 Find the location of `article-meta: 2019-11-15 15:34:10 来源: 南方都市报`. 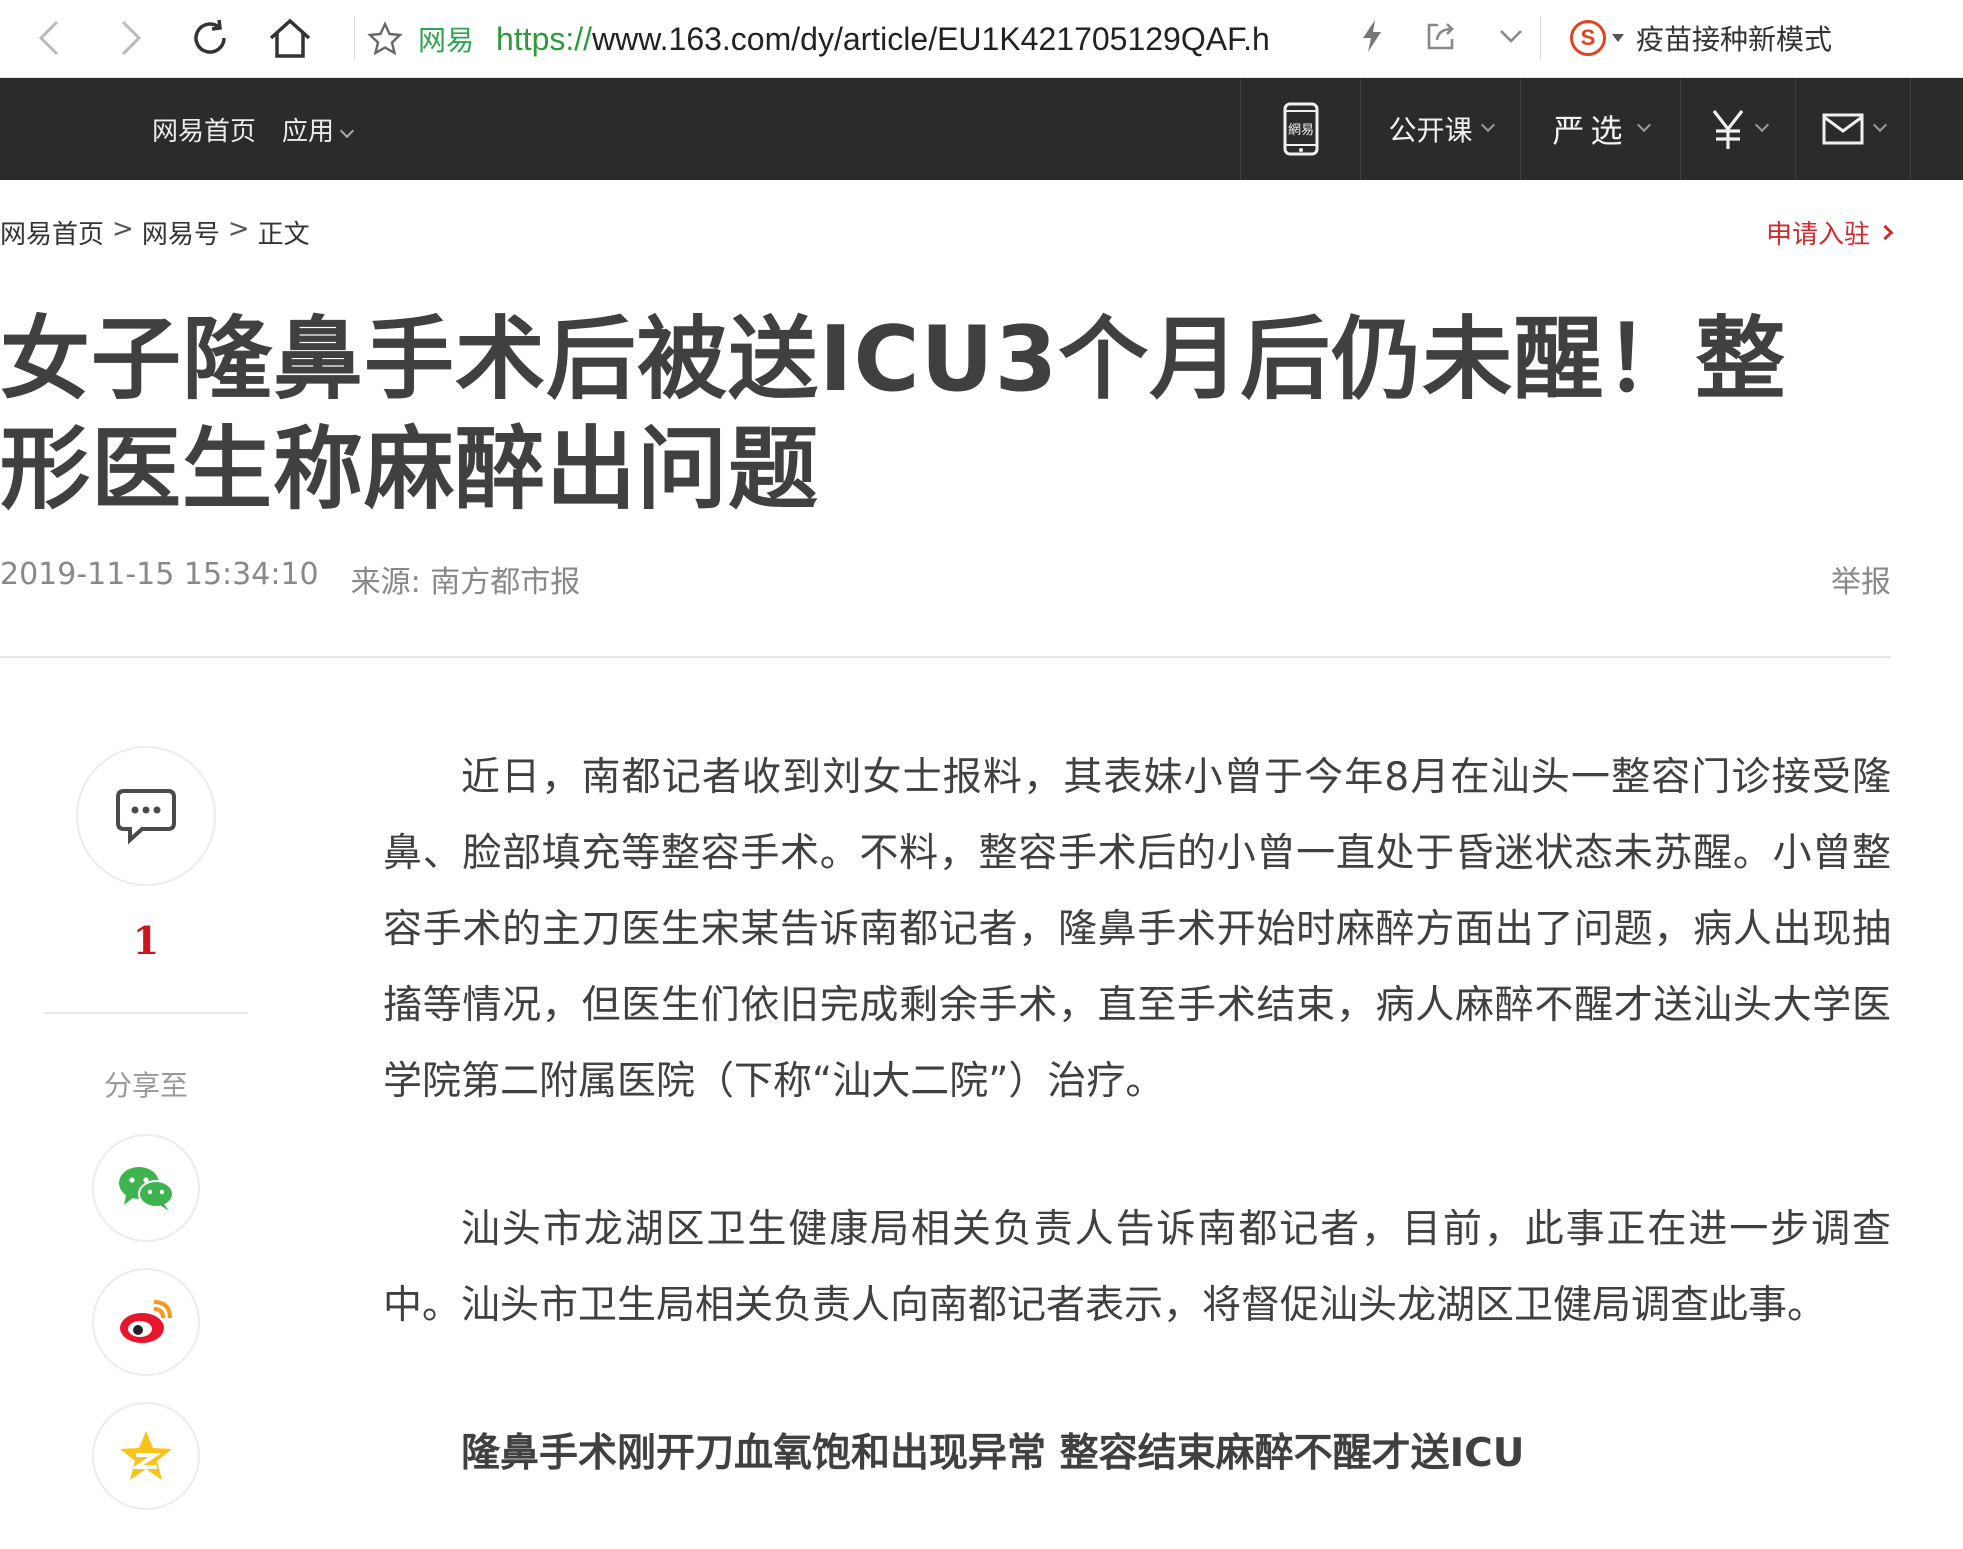

article-meta: 2019-11-15 15:34:10 来源: 南方都市报 is located at coordinates (290, 579).